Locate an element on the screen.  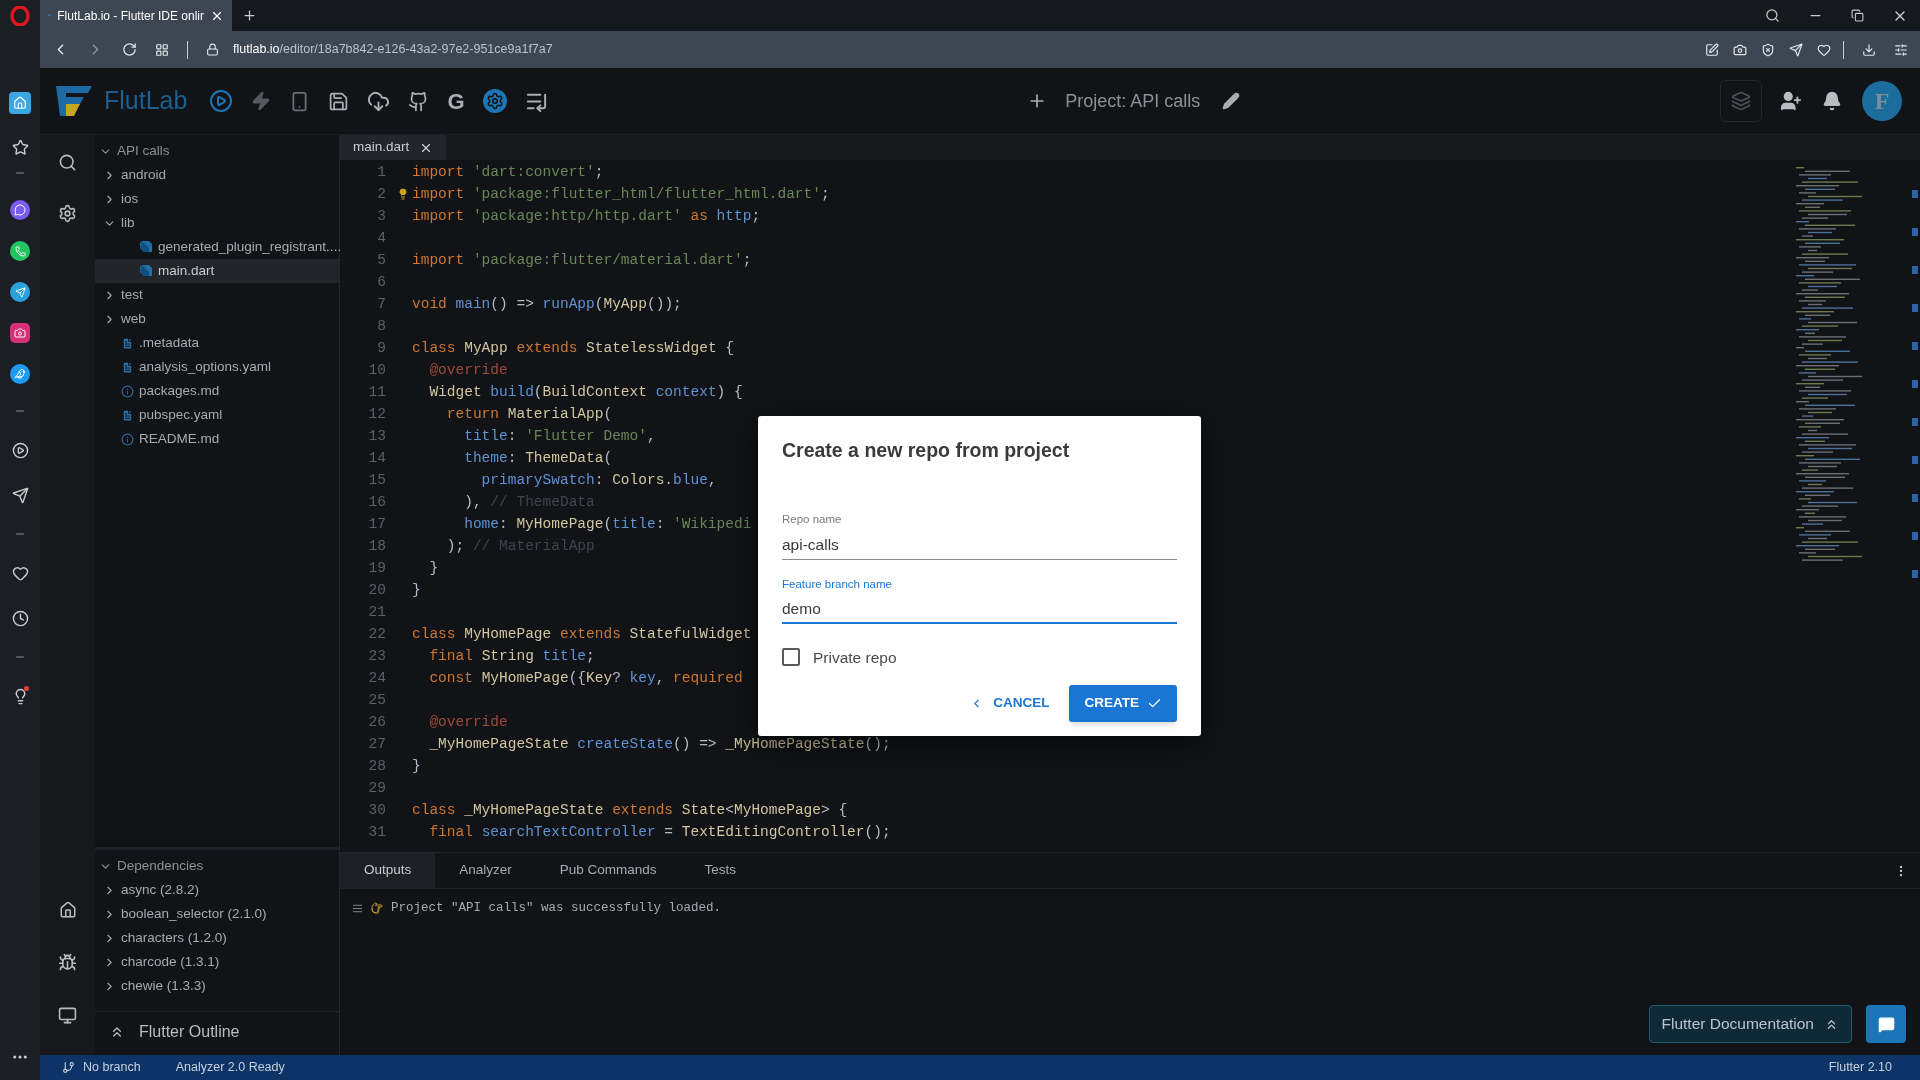
download-icon is located at coordinates (1869, 49).